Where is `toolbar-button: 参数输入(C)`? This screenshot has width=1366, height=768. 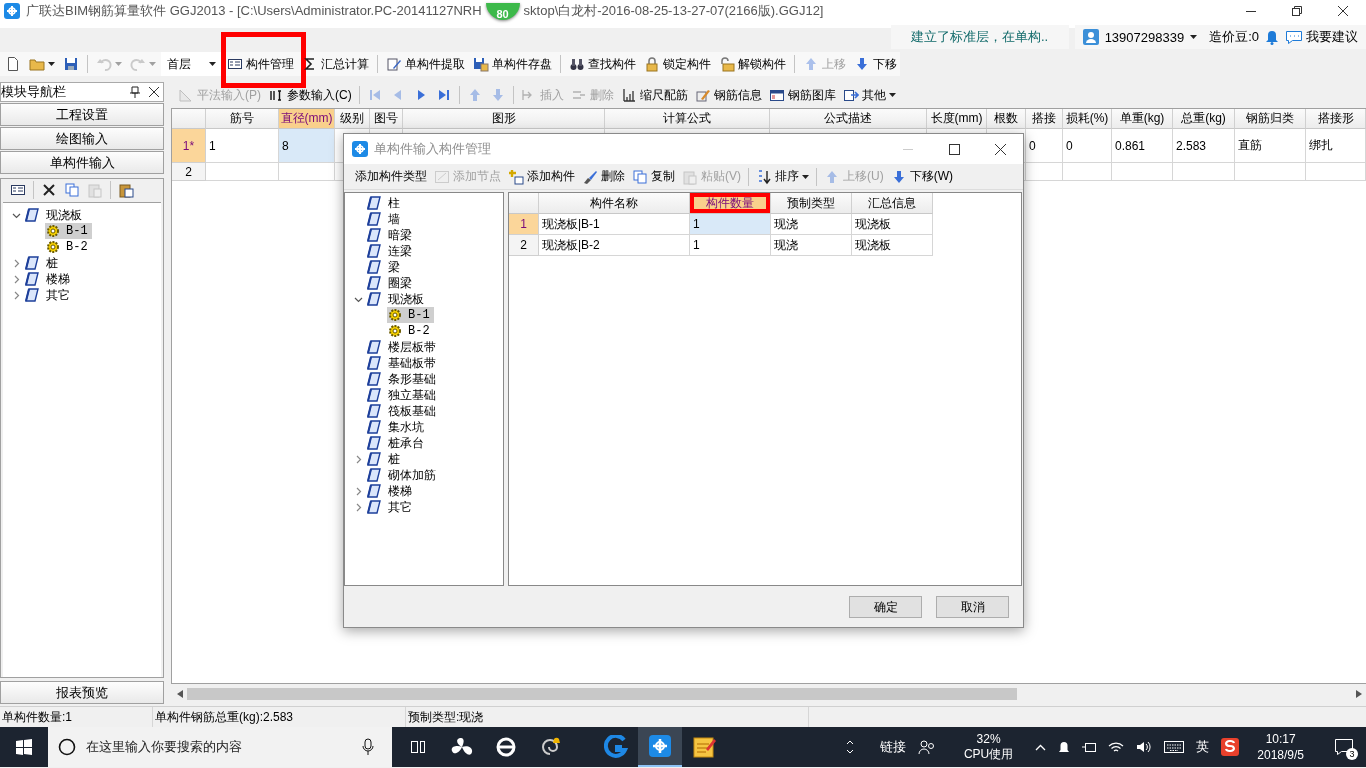
toolbar-button: 参数输入(C) is located at coordinates (310, 95).